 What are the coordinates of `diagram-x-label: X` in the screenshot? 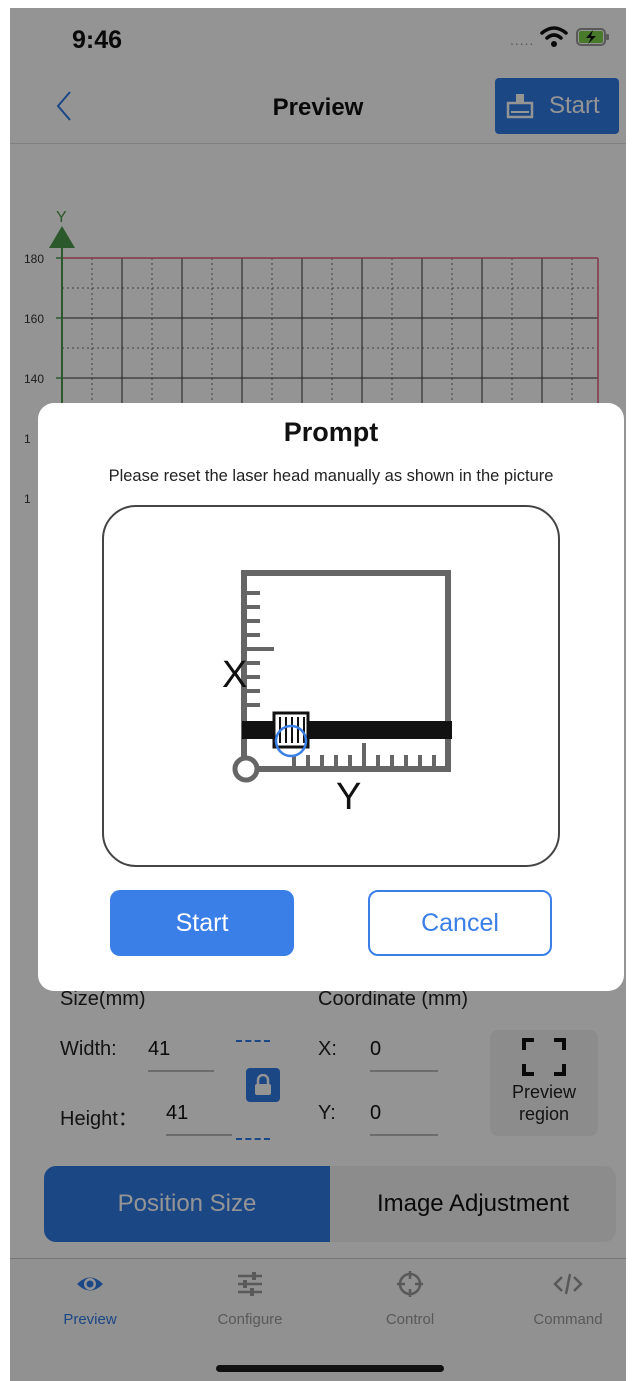 It's located at (234, 675).